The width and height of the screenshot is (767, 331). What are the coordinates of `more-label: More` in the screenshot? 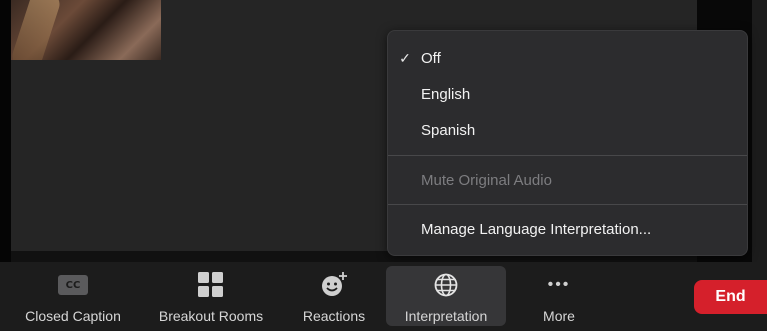 It's located at (559, 316).